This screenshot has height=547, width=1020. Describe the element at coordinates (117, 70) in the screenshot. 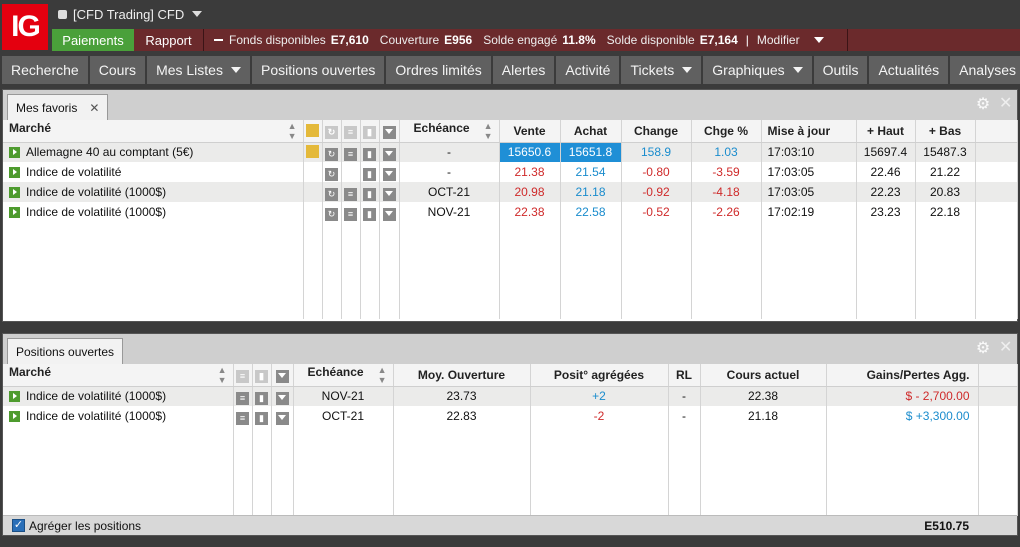

I see `nav-cours: Cours` at that location.